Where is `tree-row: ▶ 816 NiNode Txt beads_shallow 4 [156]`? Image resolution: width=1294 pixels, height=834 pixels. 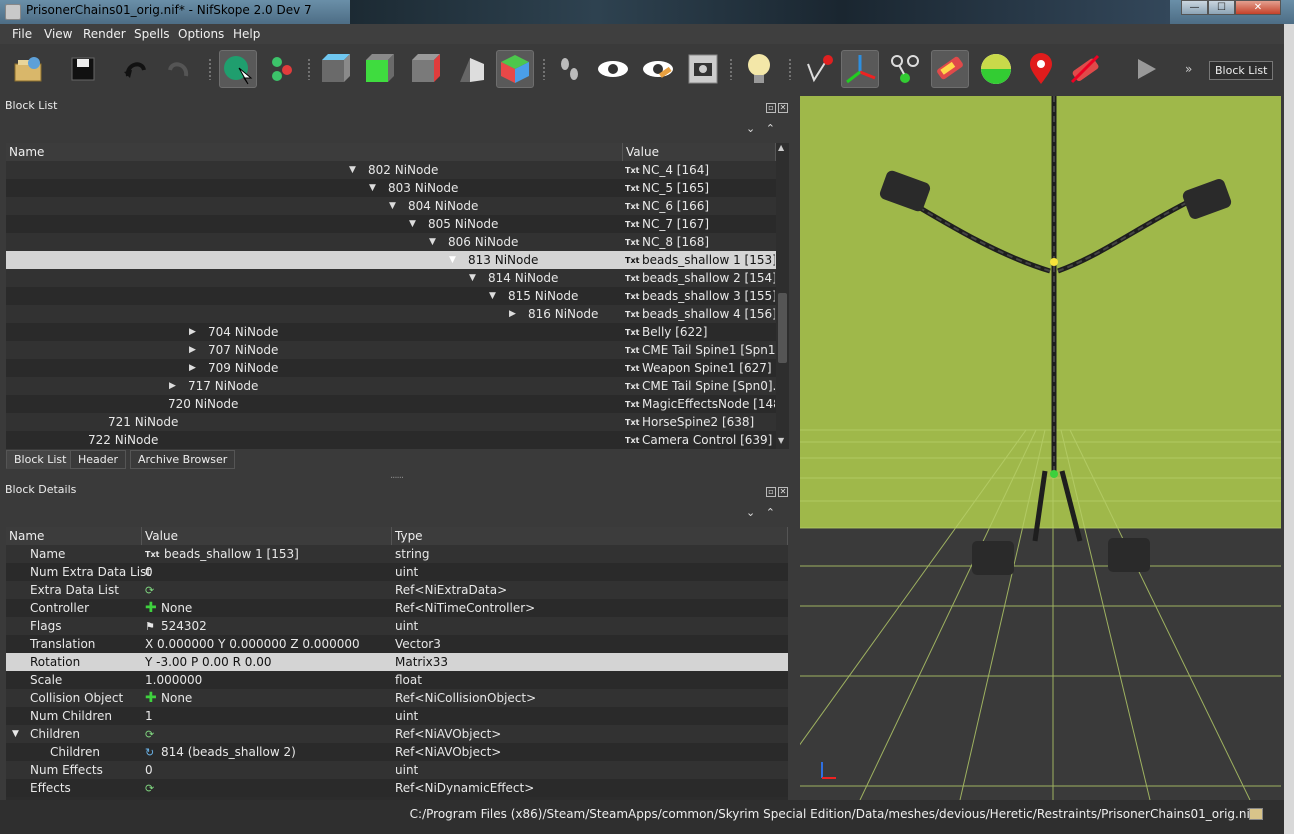 tree-row: ▶ 816 NiNode Txt beads_shallow 4 [156] is located at coordinates (391, 314).